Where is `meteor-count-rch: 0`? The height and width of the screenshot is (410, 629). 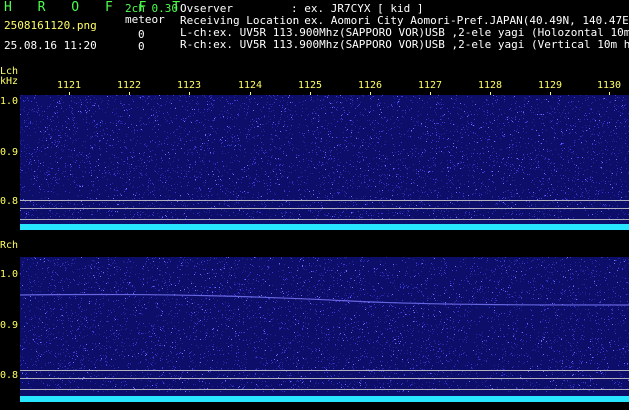 meteor-count-rch: 0 is located at coordinates (141, 46).